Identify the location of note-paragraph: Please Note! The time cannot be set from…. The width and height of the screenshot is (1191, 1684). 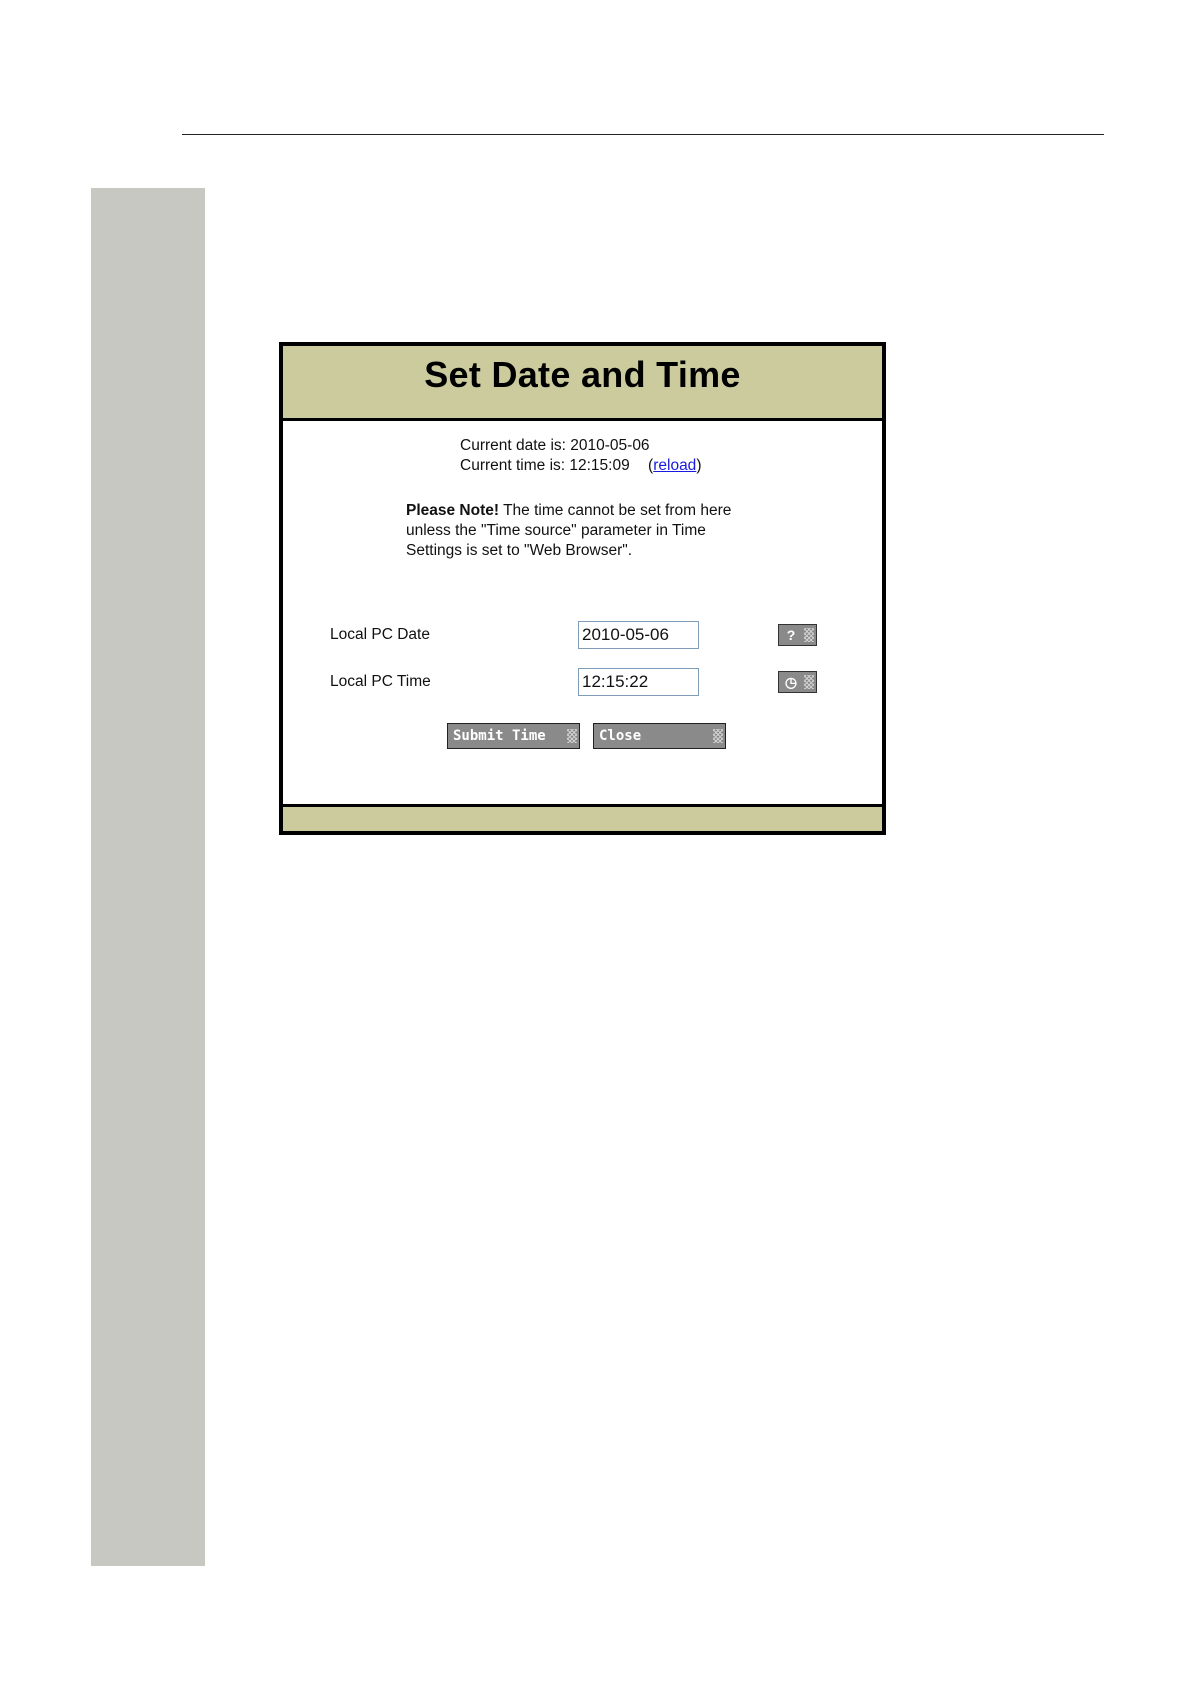
(571, 531).